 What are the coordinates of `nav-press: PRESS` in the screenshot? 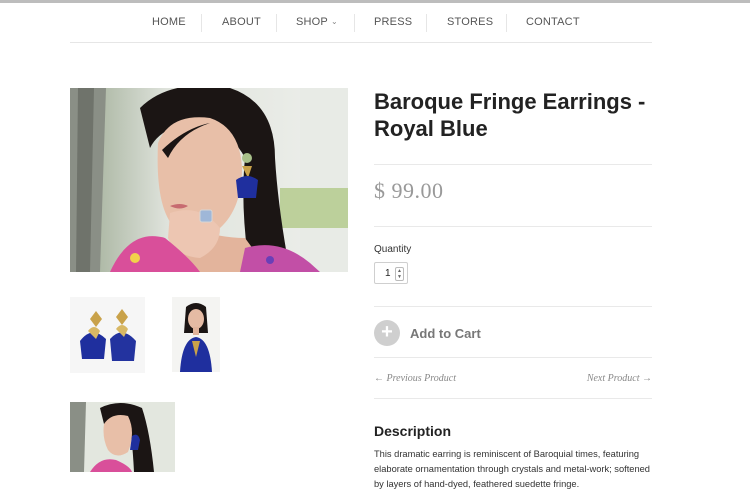 It's located at (393, 22).